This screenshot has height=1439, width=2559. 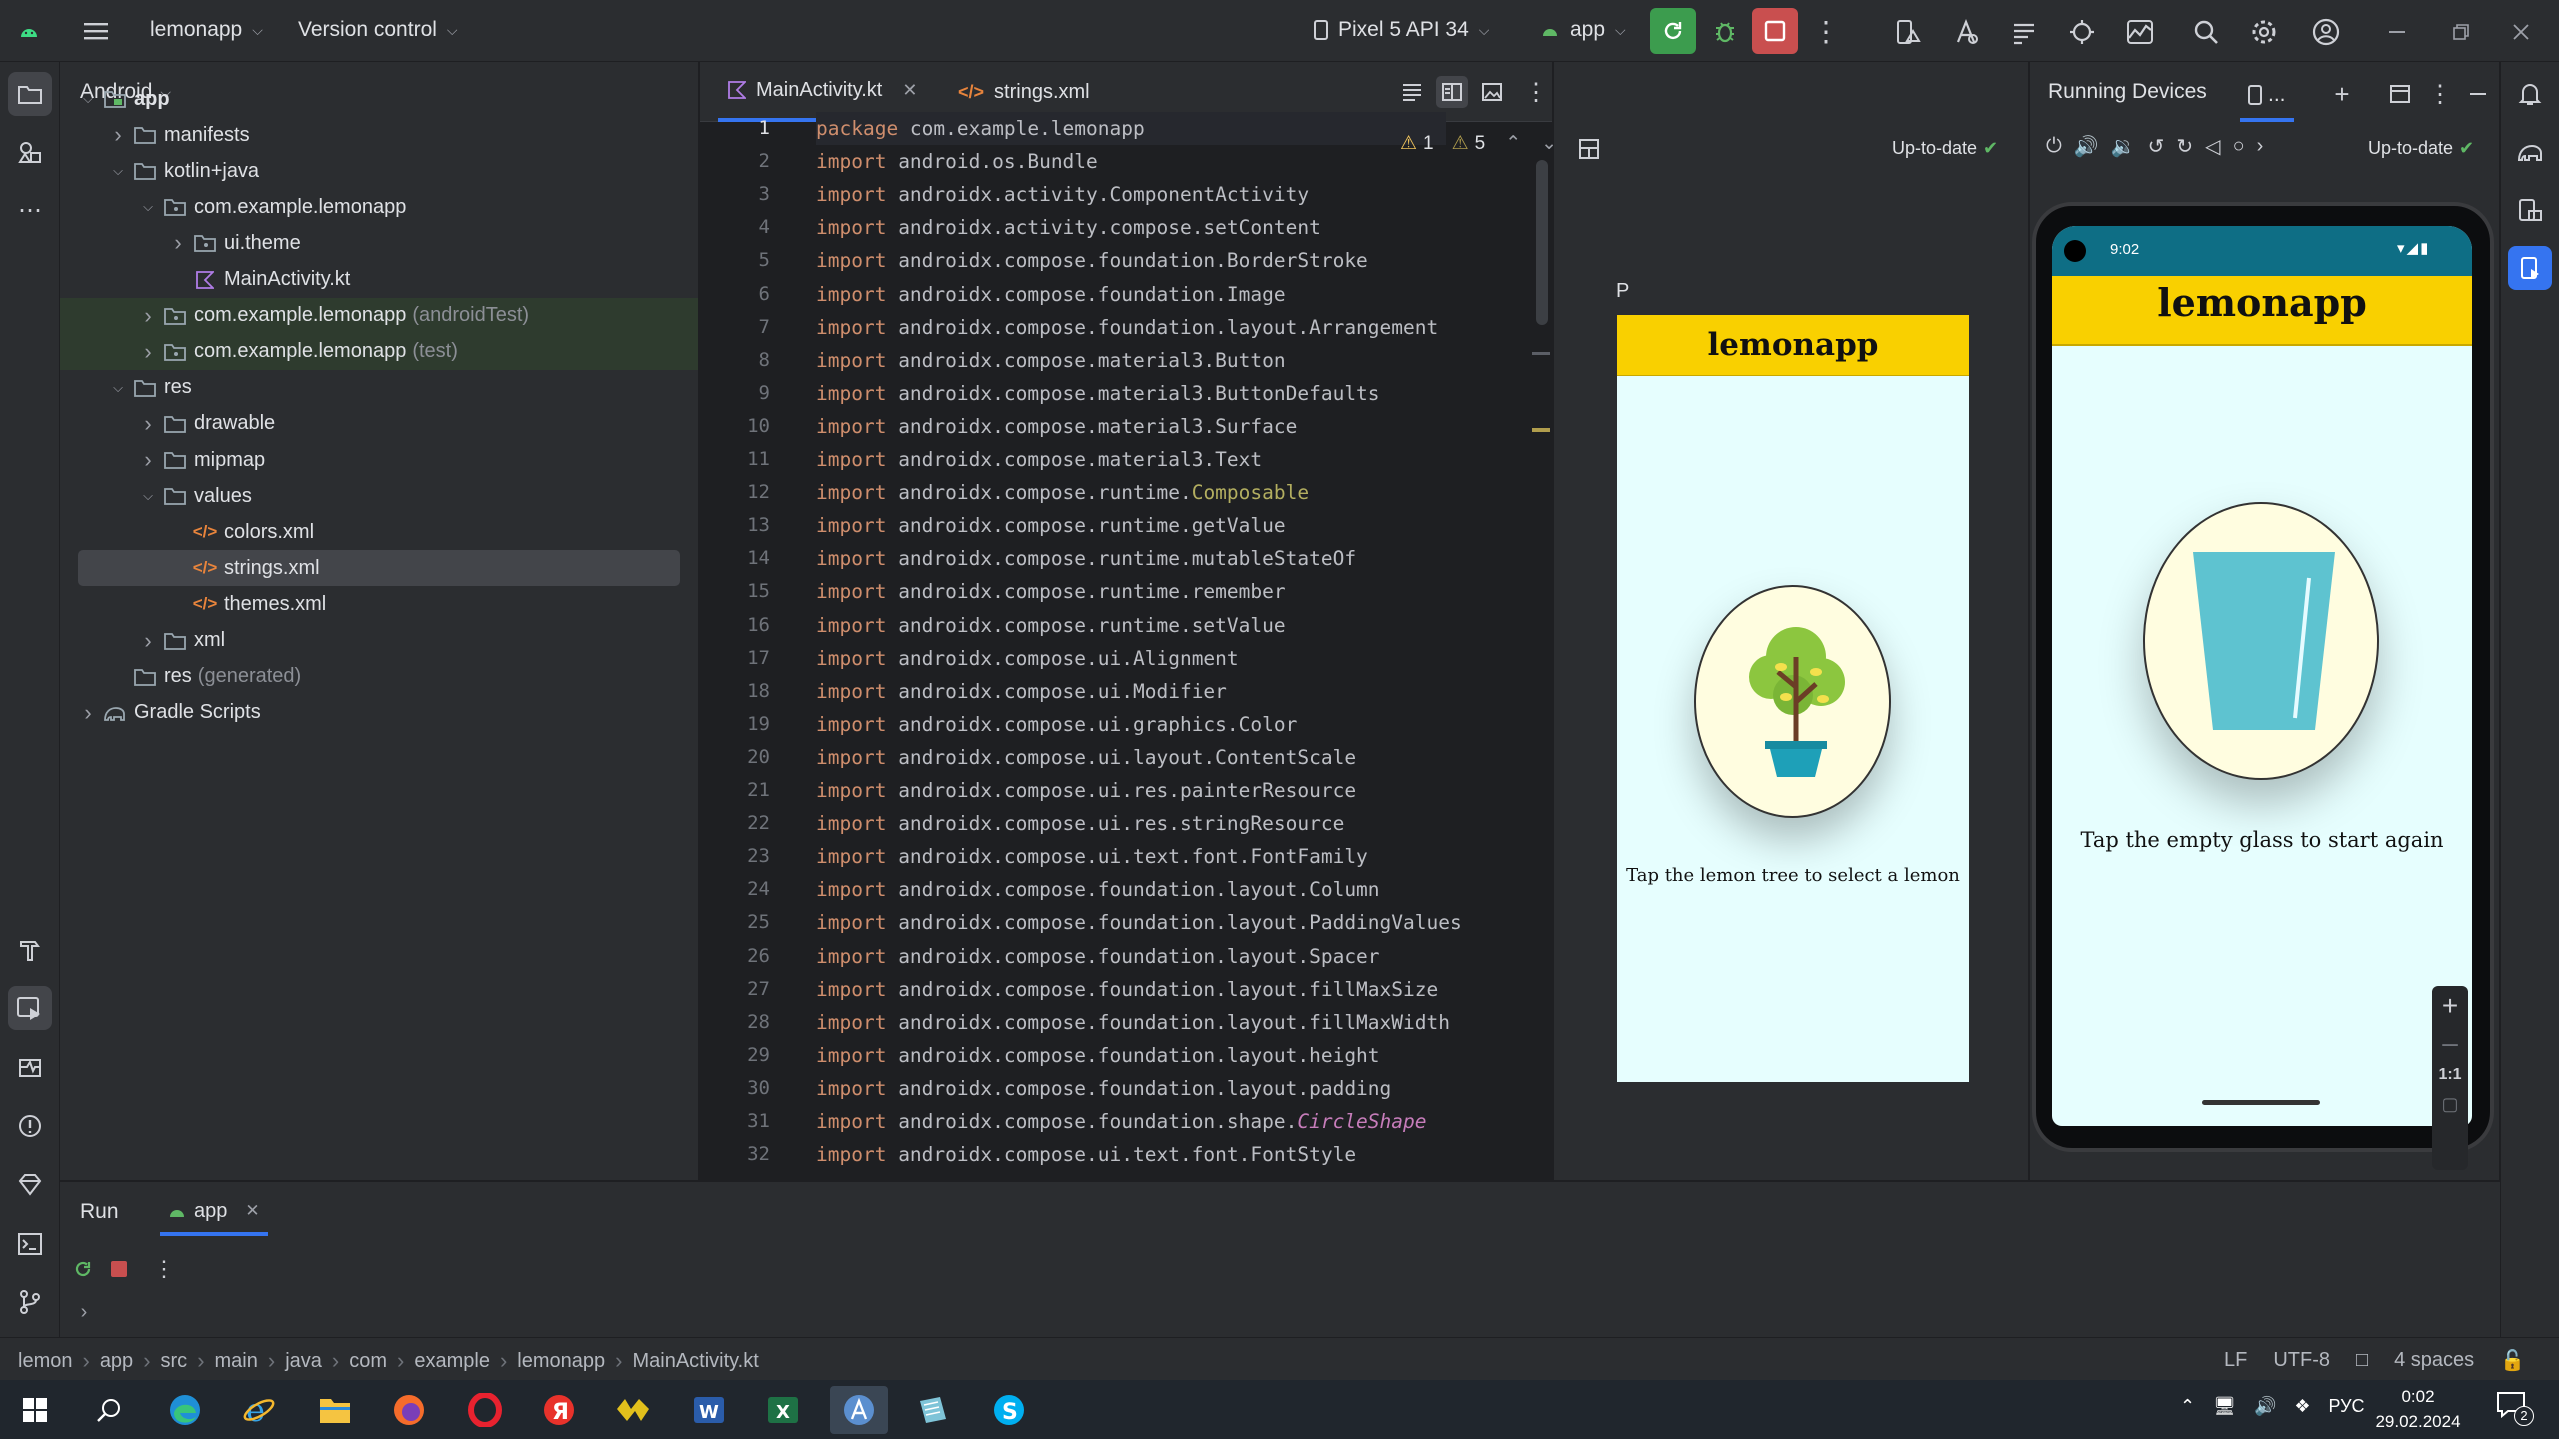 What do you see at coordinates (379, 243) in the screenshot?
I see `tree-item: › ui.theme` at bounding box center [379, 243].